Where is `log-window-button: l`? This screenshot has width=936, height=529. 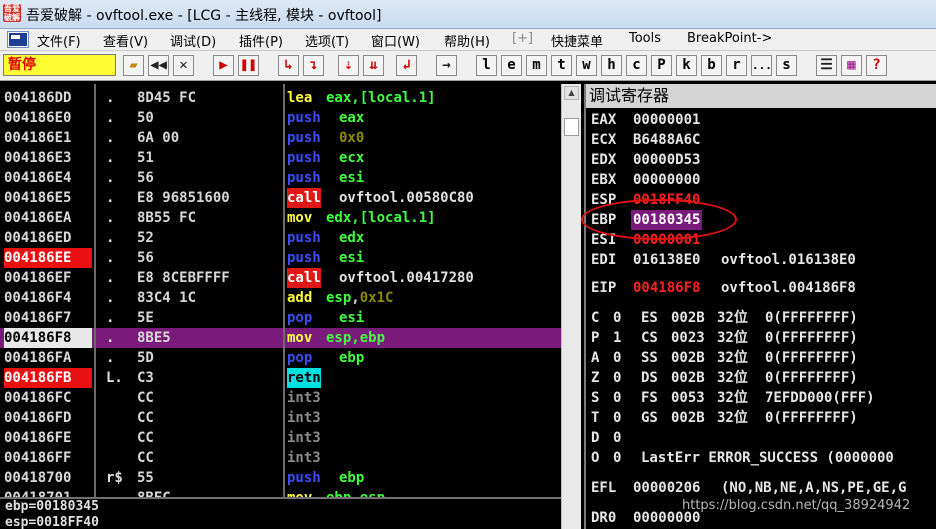
log-window-button: l is located at coordinates (486, 65).